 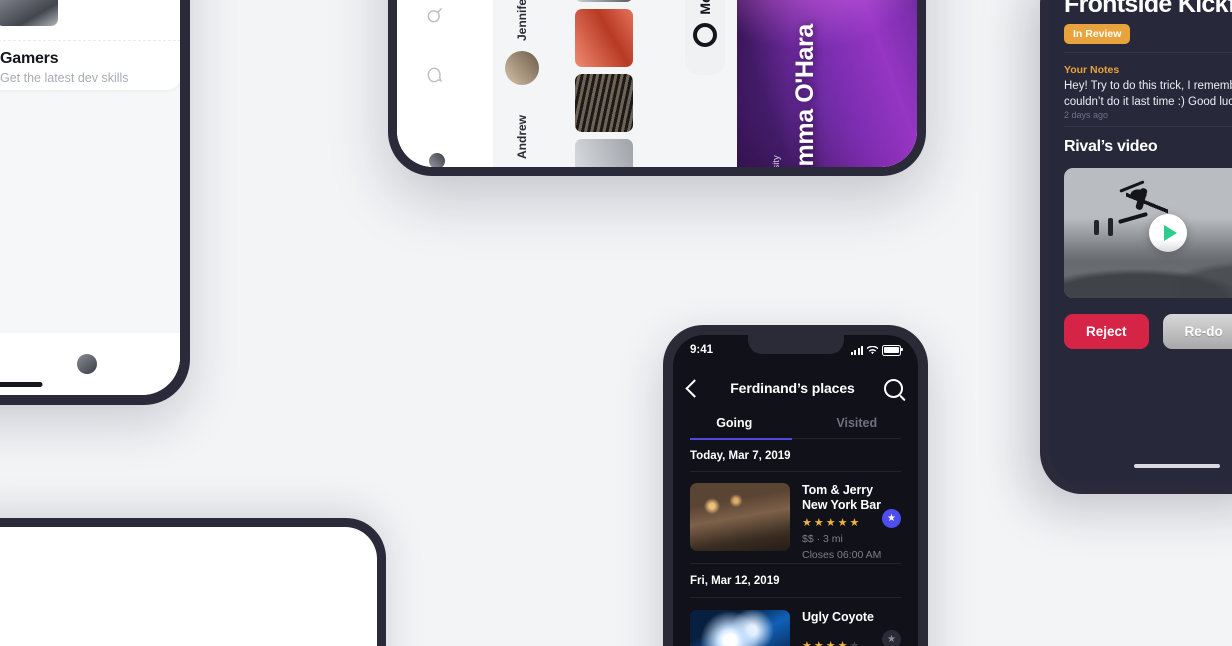 What do you see at coordinates (1132, 187) in the screenshot?
I see `skateboarder-arm` at bounding box center [1132, 187].